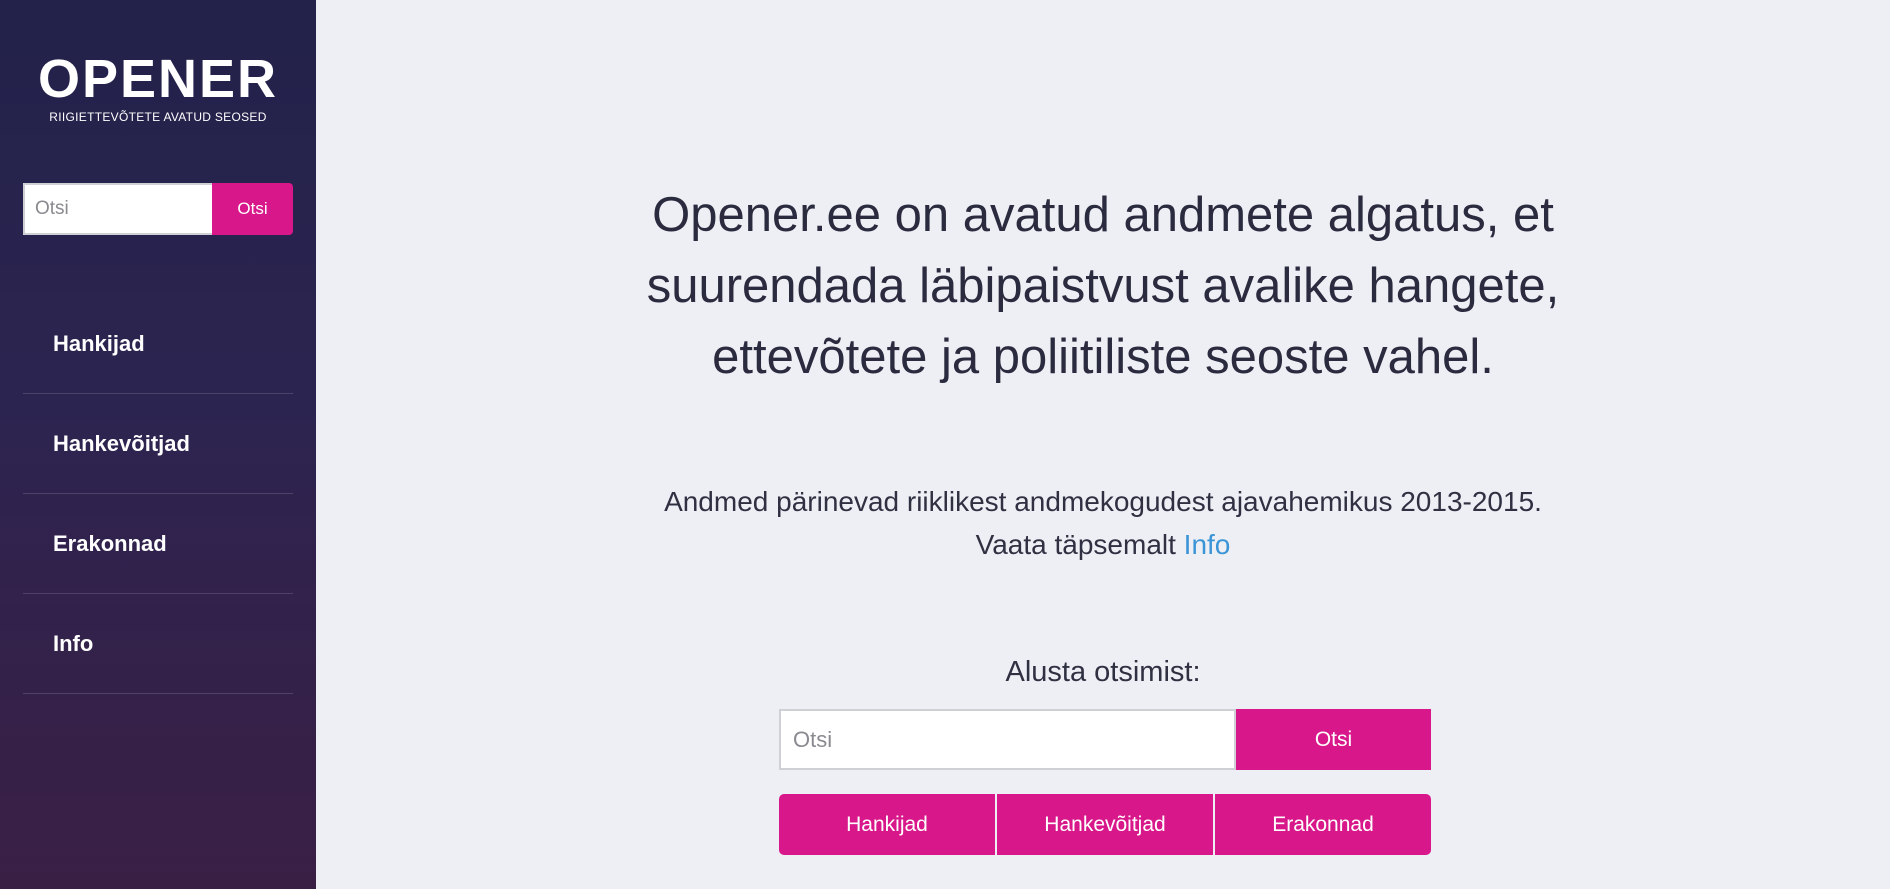  Describe the element at coordinates (888, 824) in the screenshot. I see `quick-hankijad-button: Hankijad` at that location.